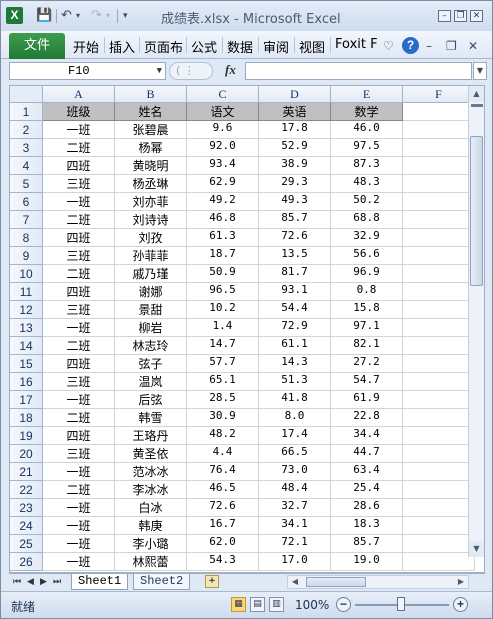 The height and width of the screenshot is (619, 493). I want to click on row-header: 4, so click(26, 166).